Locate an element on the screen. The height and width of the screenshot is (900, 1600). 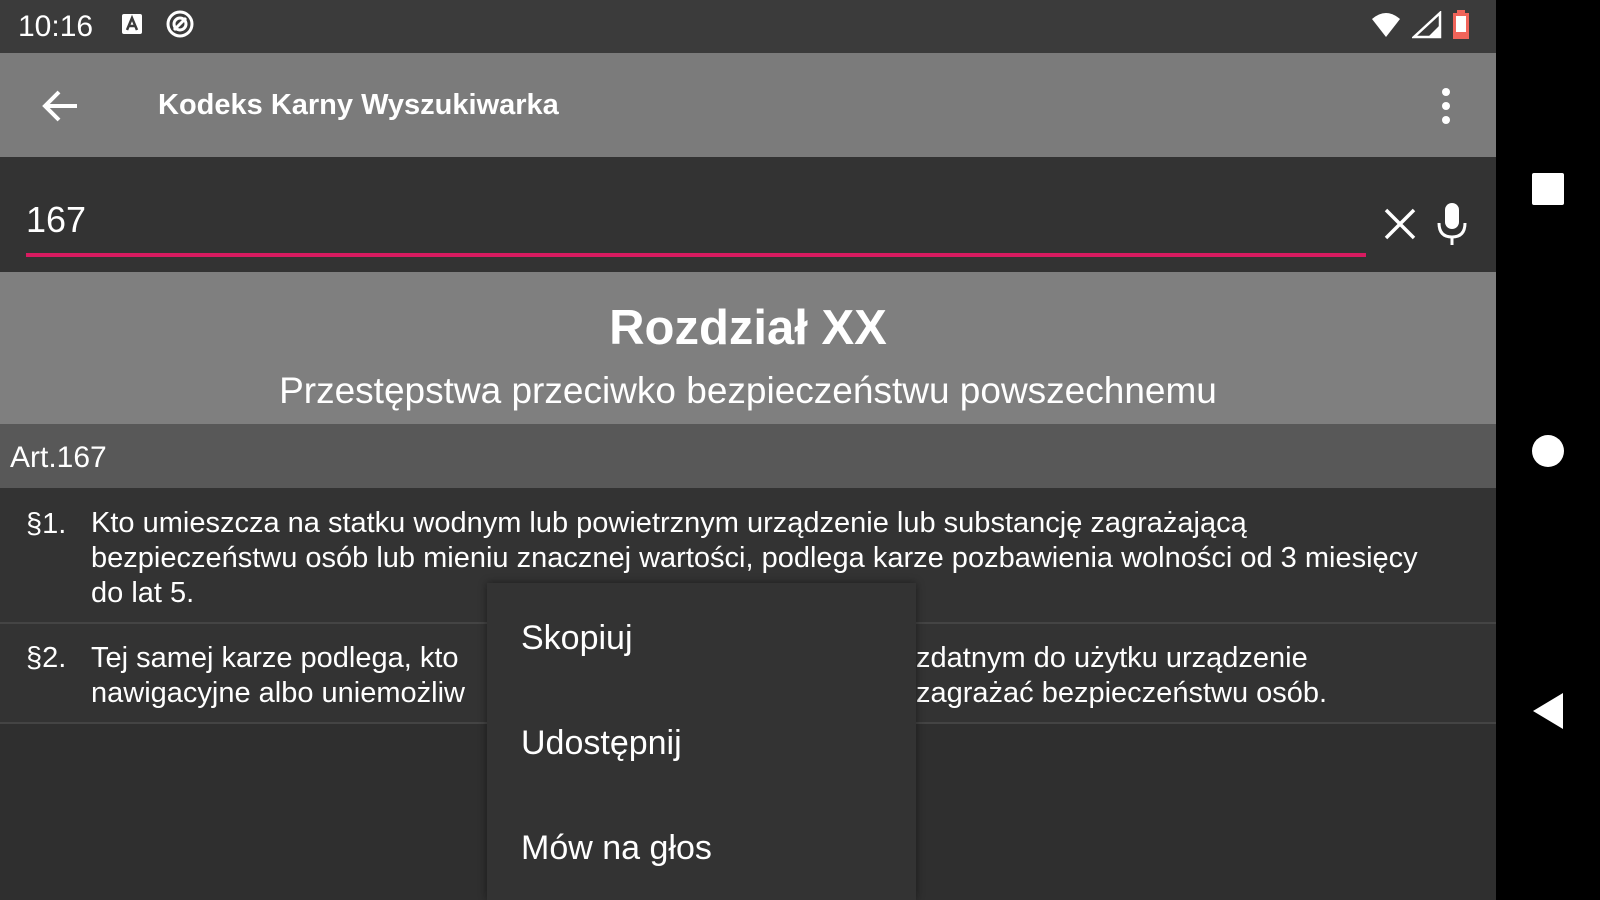
app-title: Kodeks Karny Wyszukiwarka is located at coordinates (358, 105).